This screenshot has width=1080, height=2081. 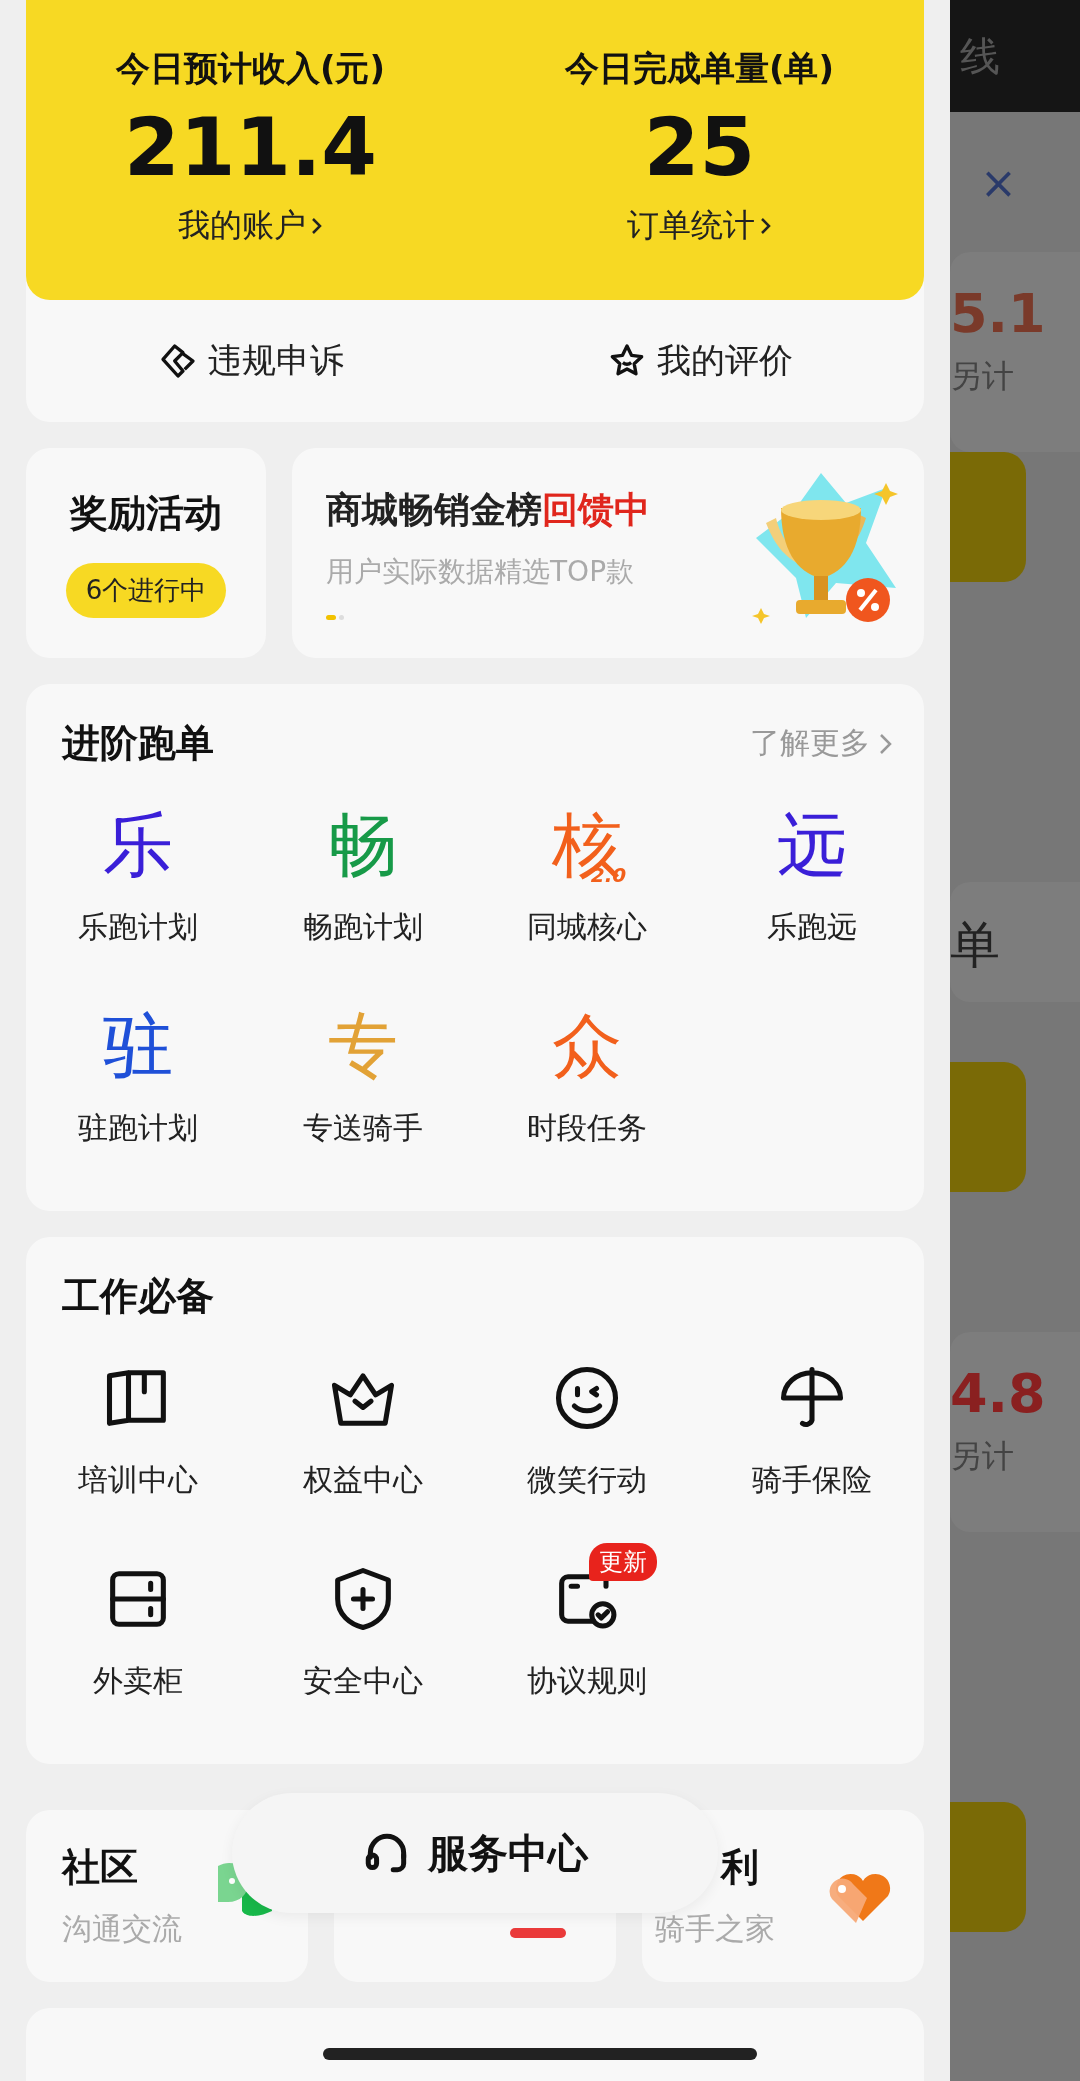 I want to click on shortcut-subtitle: 沟通交流, so click(x=122, y=1929).